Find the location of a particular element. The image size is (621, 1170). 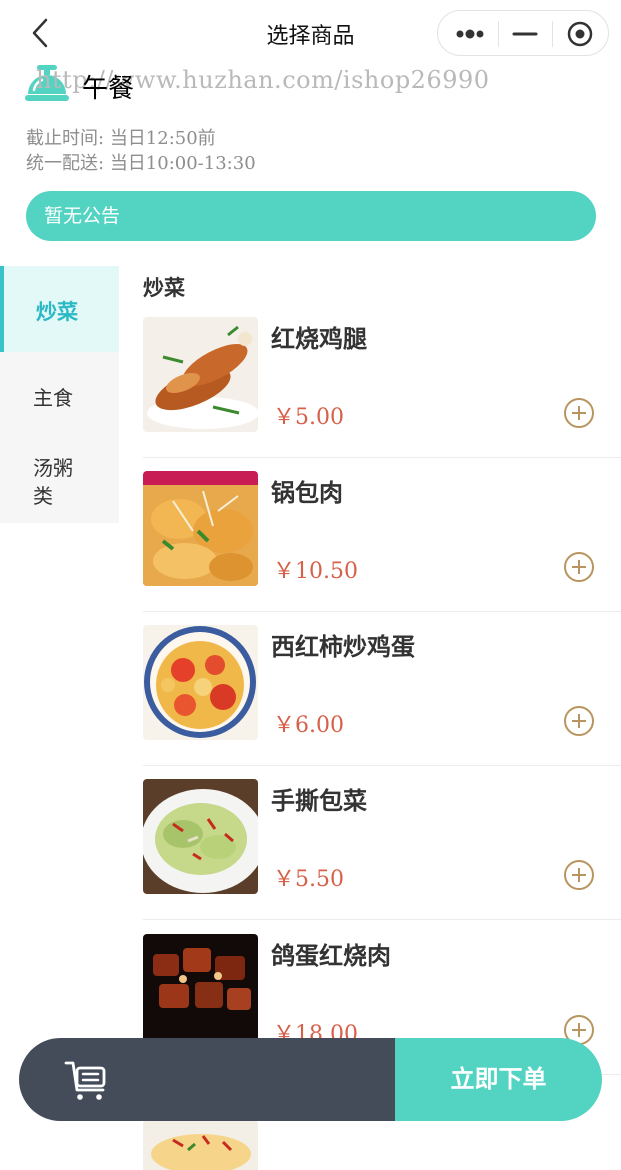

cart-bar: 立即下单 is located at coordinates (310, 1079).